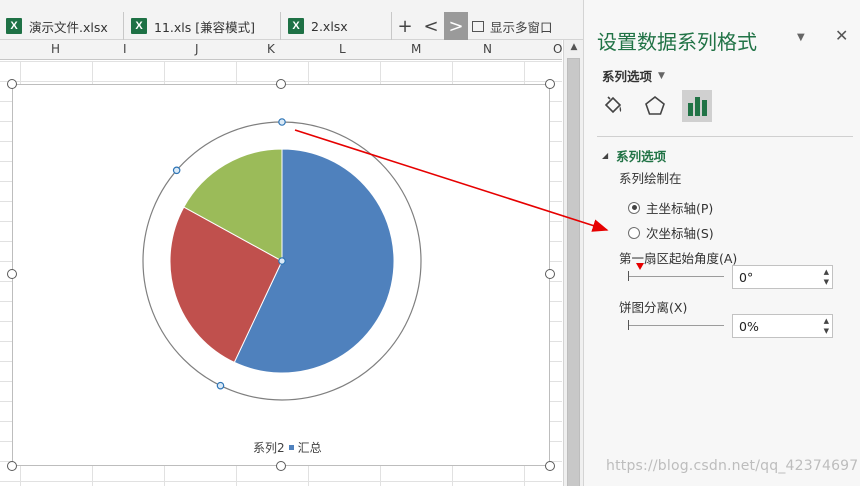 The width and height of the screenshot is (860, 486). I want to click on first-slice-angle-label: 第一扇区起始角度(A), so click(678, 258).